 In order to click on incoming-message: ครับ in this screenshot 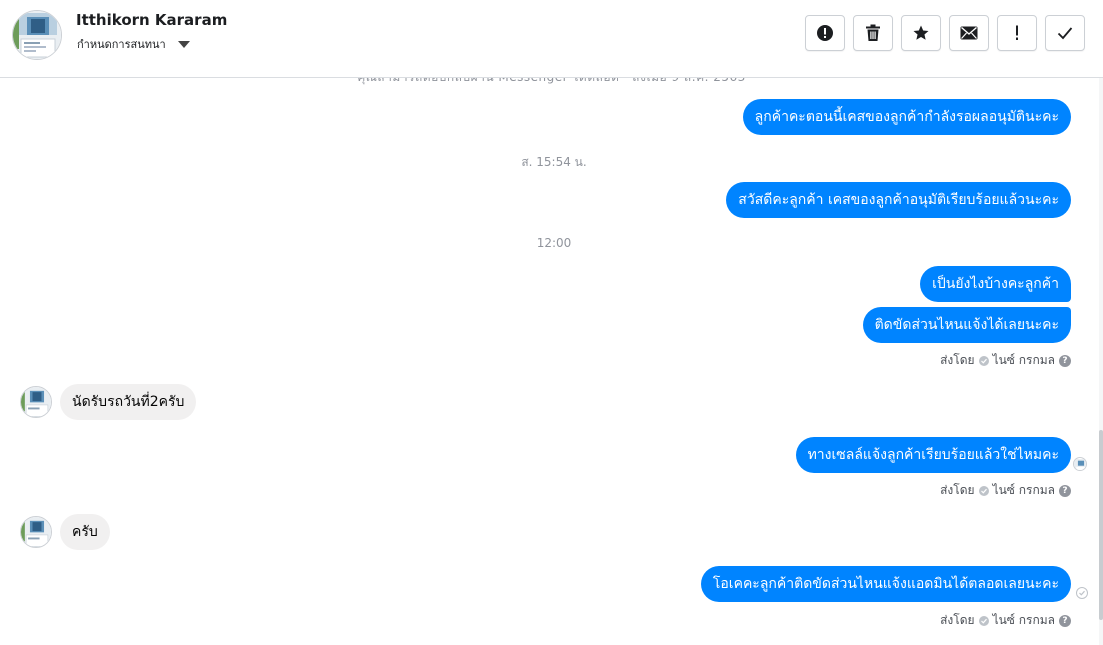, I will do `click(85, 532)`.